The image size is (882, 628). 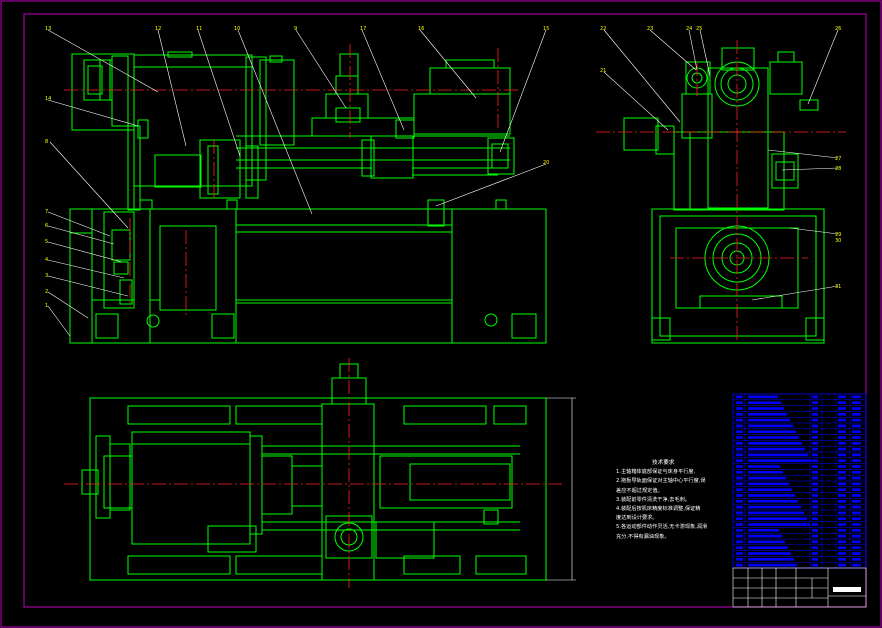 What do you see at coordinates (658, 509) in the screenshot?
I see `technical-note-line: 4.装配后按机床精度标准调整,保证精` at bounding box center [658, 509].